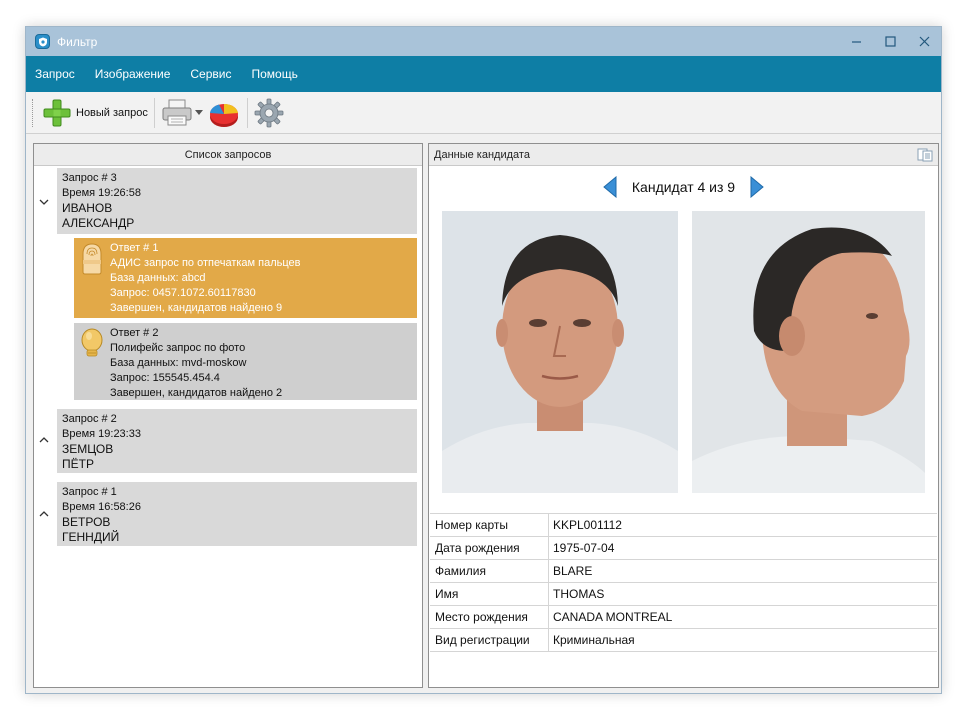 Image resolution: width=967 pixels, height=721 pixels. What do you see at coordinates (610, 187) in the screenshot?
I see `previous-candidate-icon` at bounding box center [610, 187].